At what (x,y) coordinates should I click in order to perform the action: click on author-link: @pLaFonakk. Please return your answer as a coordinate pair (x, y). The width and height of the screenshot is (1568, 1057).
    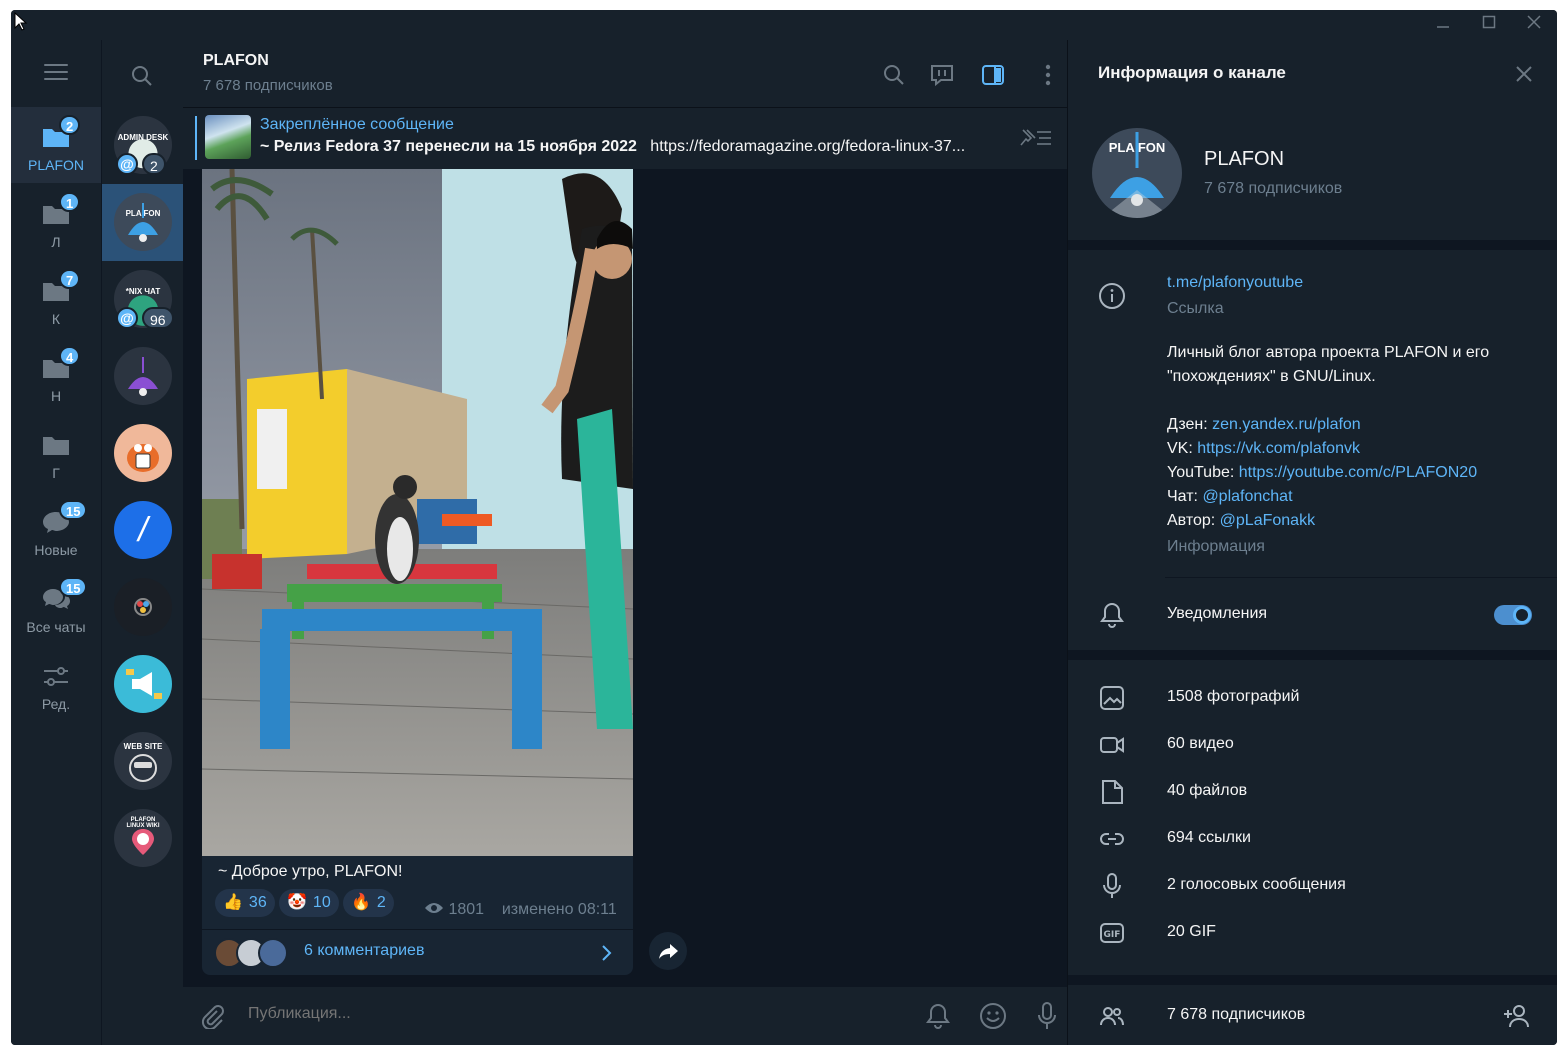
    Looking at the image, I should click on (1267, 520).